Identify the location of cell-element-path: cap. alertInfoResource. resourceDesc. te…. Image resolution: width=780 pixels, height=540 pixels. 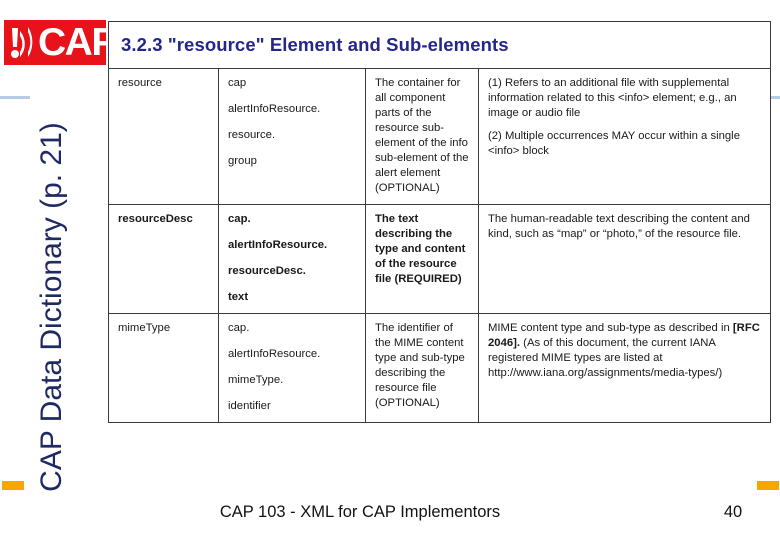
(292, 258).